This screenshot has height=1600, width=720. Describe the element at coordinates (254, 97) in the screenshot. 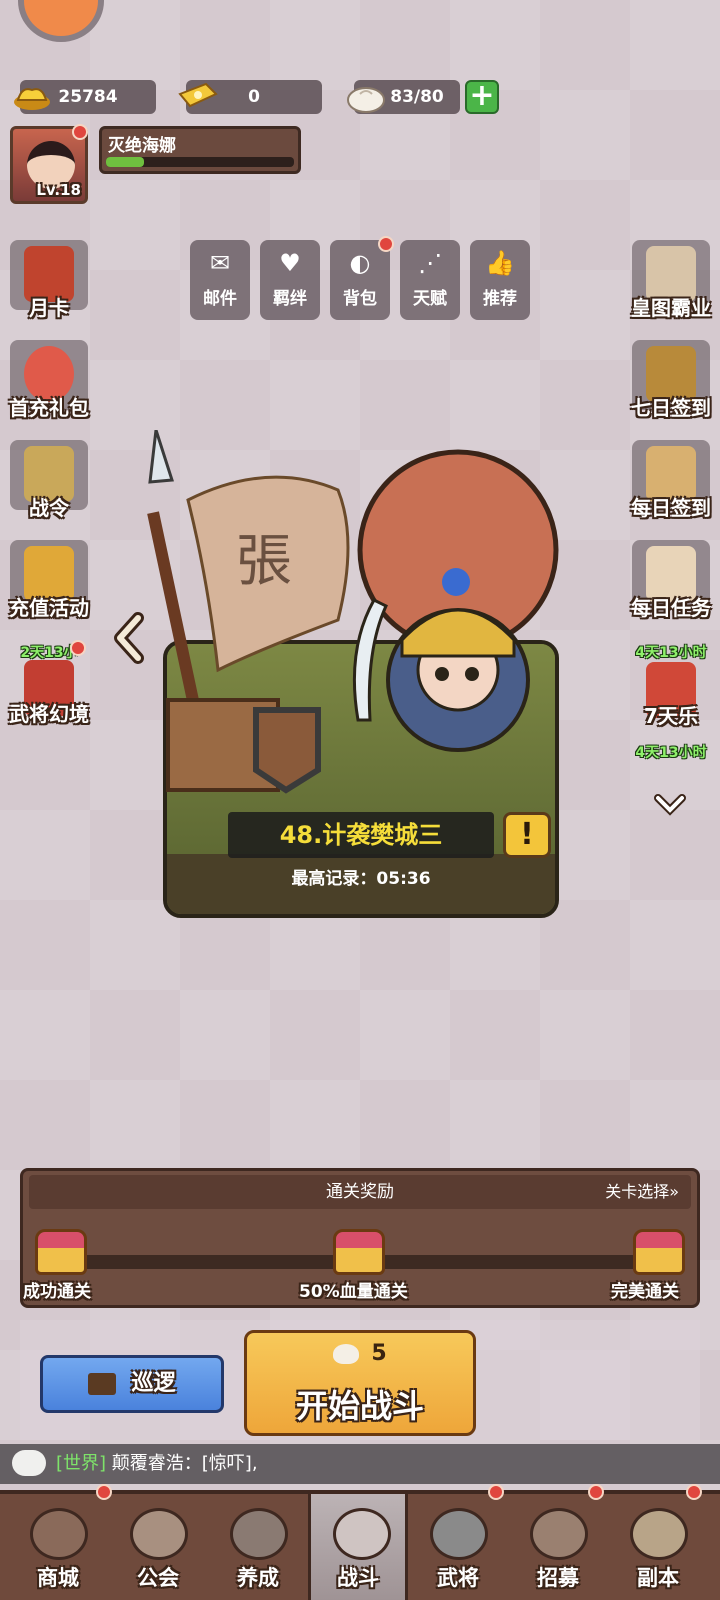

I see `ticket-amount: 0` at that location.